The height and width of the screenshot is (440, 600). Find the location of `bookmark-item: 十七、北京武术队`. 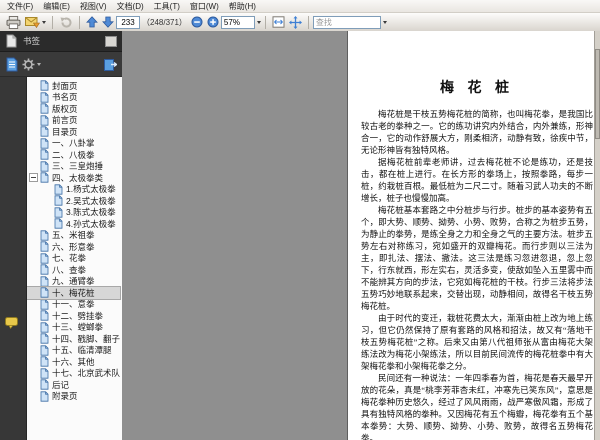

bookmark-item: 十七、北京武术队 is located at coordinates (73, 374).